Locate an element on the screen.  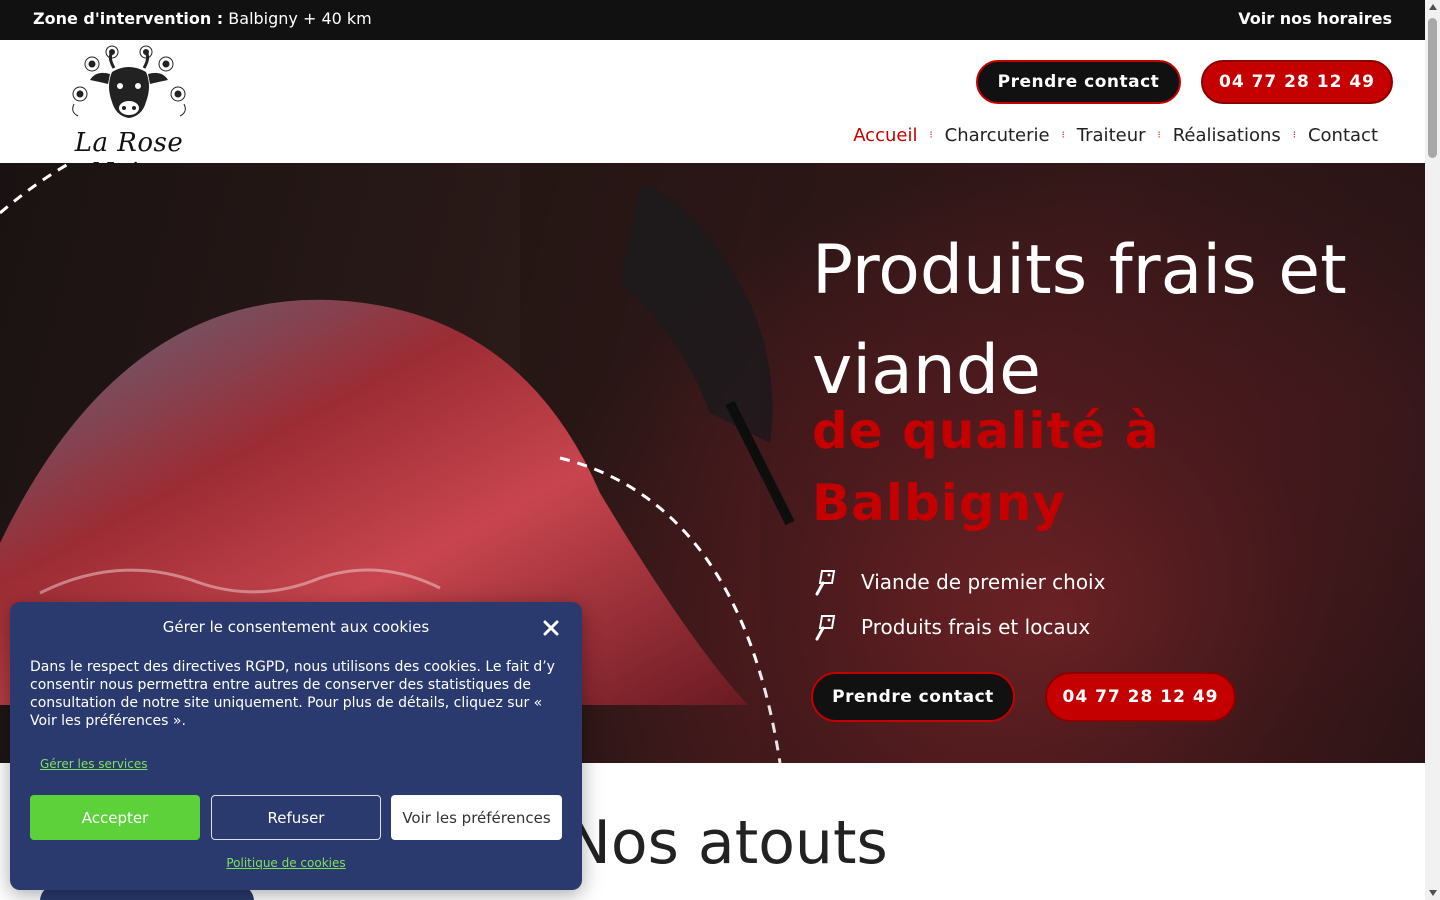
site-logo: La Rose Noire is located at coordinates (129, 116).